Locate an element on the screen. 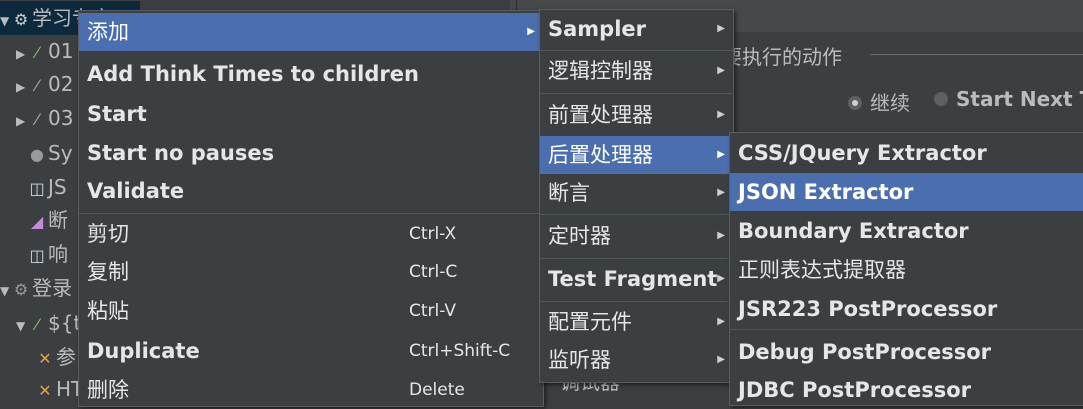 This screenshot has height=409, width=1083. section-divider is located at coordinates (976, 54).